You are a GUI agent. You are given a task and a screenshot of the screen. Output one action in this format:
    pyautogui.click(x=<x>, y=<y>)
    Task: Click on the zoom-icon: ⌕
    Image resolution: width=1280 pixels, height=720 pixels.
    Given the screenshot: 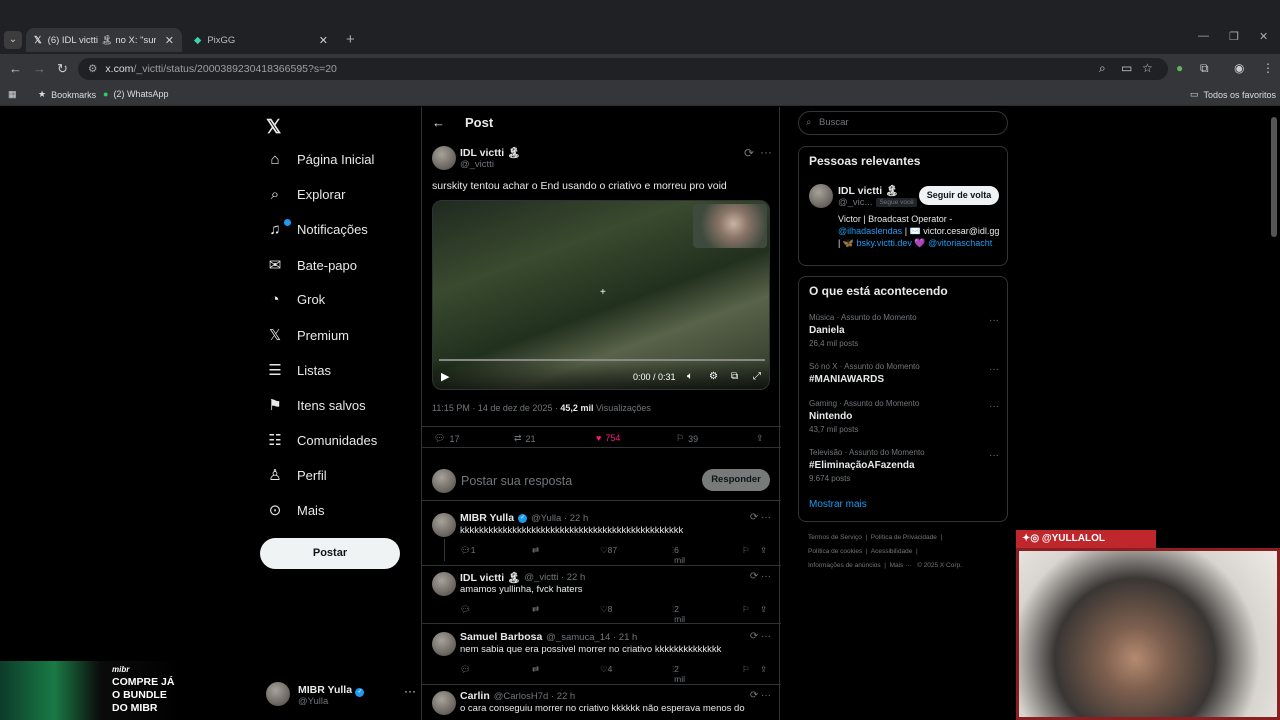 What is the action you would take?
    pyautogui.click(x=1102, y=68)
    